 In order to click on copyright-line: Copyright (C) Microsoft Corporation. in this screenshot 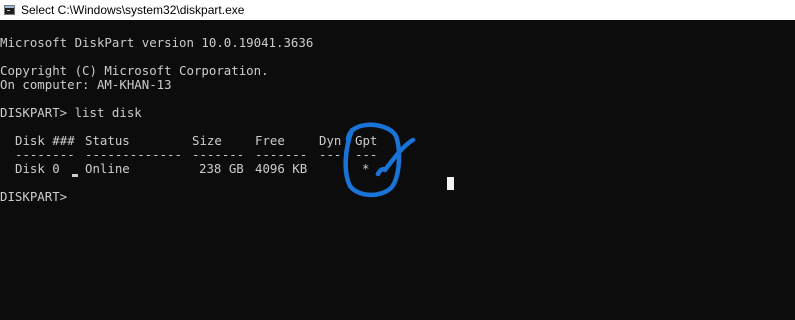, I will do `click(134, 70)`.